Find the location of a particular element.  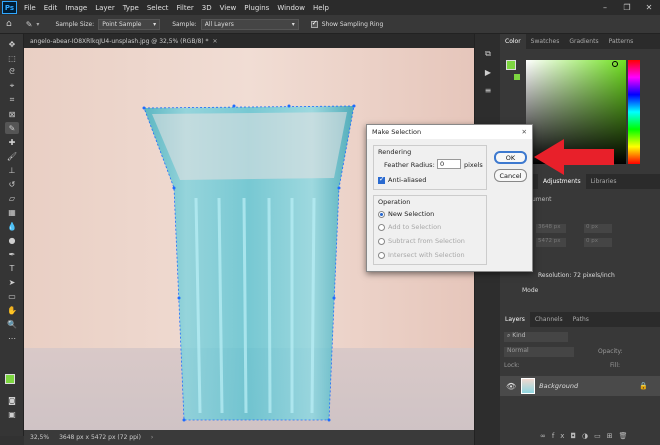

menu-edit: Edit is located at coordinates (51, 8).